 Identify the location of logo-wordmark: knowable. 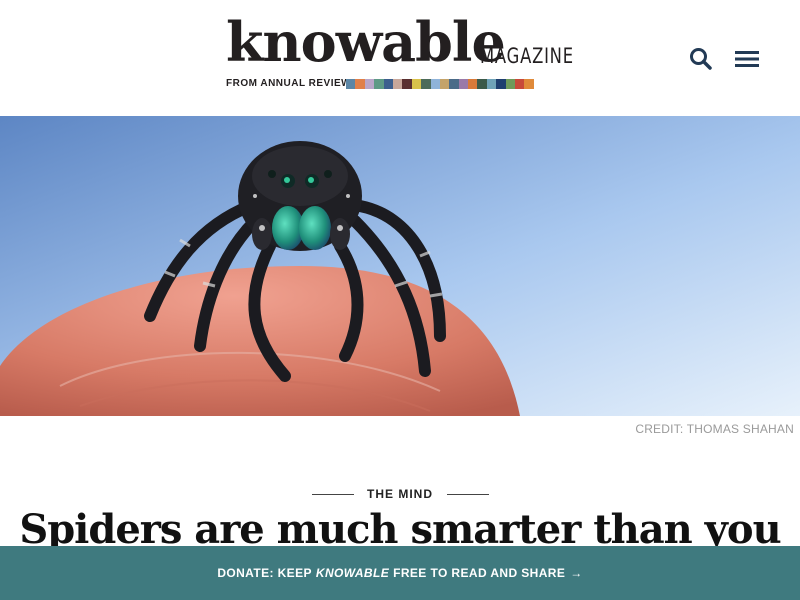
(366, 42).